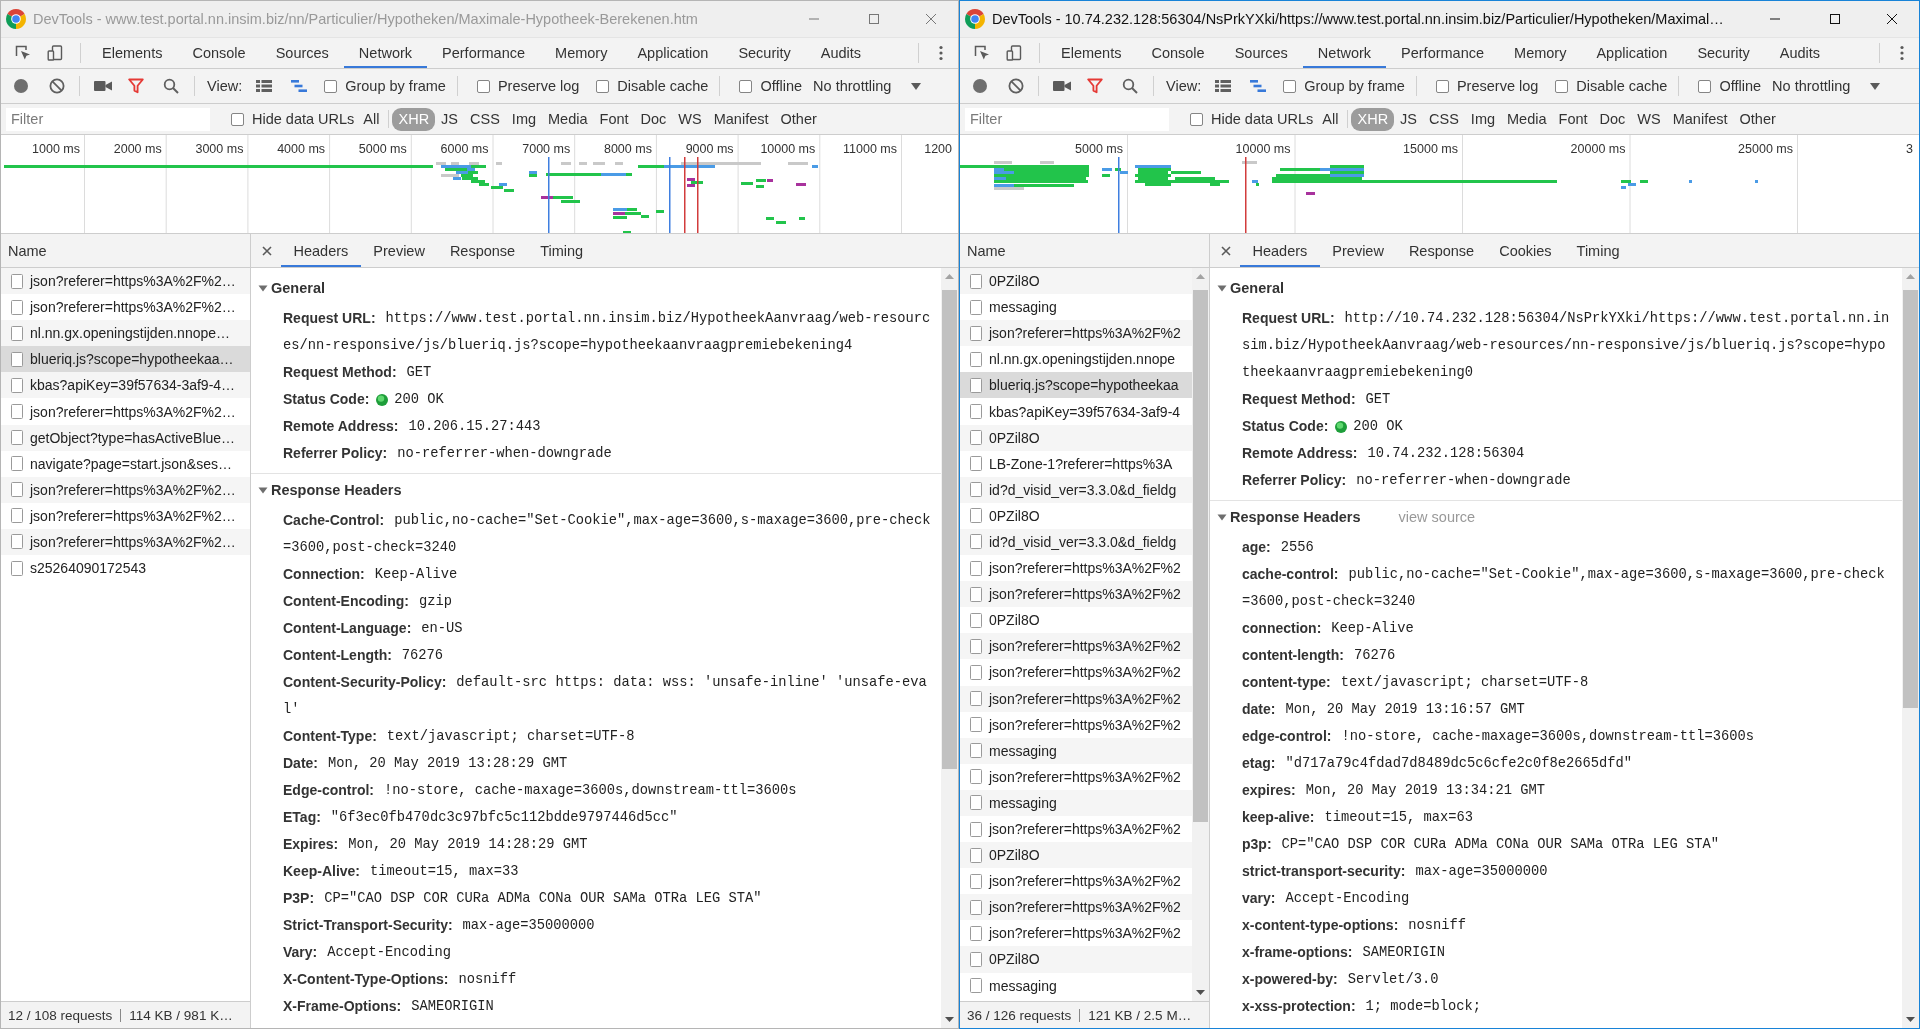 Image resolution: width=1920 pixels, height=1029 pixels. Describe the element at coordinates (781, 86) in the screenshot. I see `checkbox-label: Offline` at that location.